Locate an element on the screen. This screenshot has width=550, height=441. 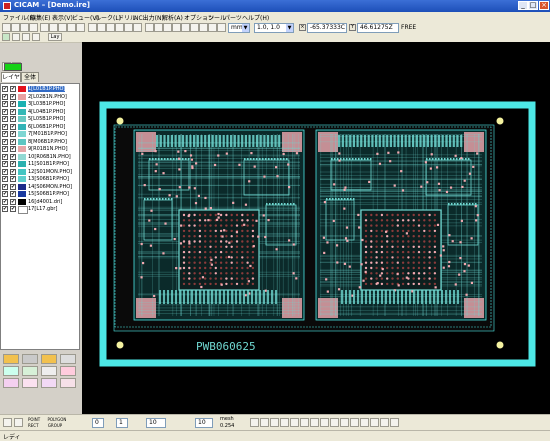
light-icon is located at coordinates (254, 422).